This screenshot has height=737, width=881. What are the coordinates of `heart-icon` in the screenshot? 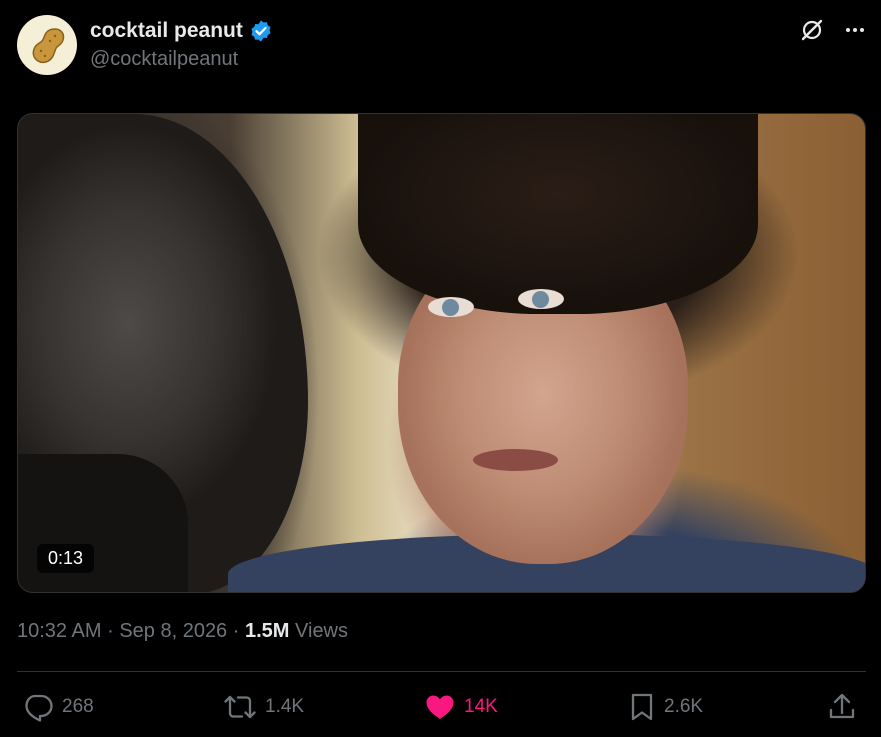 It's located at (440, 707).